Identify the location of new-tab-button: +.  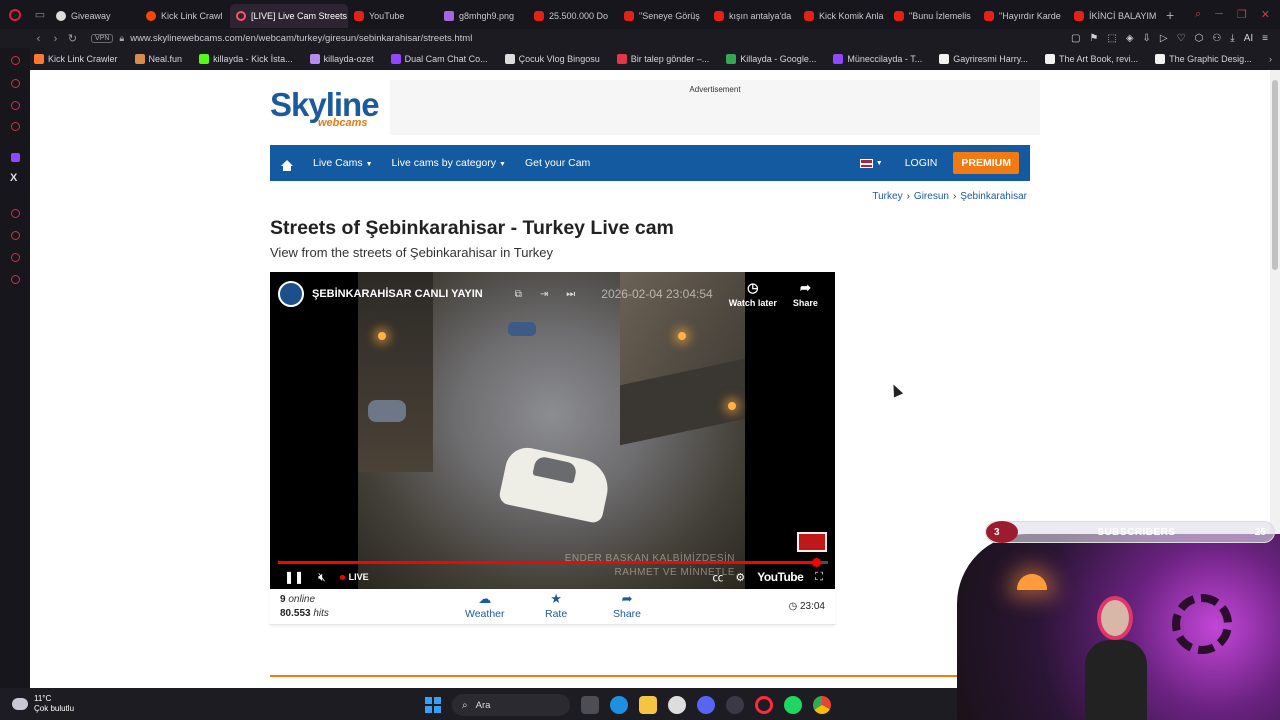
(1170, 15).